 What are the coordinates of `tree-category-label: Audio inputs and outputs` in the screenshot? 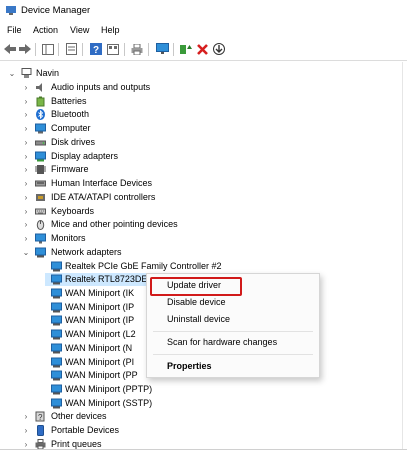 It's located at (101, 87).